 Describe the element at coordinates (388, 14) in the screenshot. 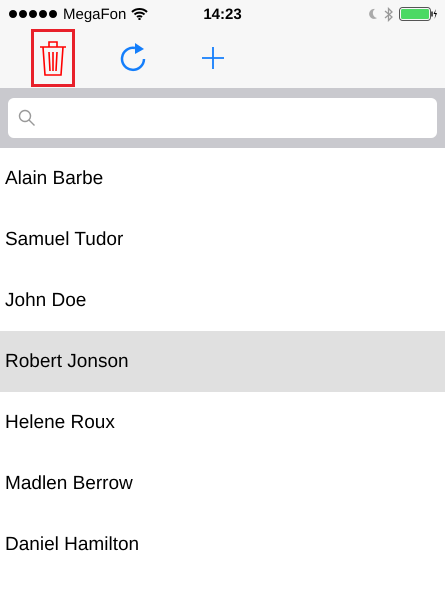

I see `bluetooth-icon` at that location.